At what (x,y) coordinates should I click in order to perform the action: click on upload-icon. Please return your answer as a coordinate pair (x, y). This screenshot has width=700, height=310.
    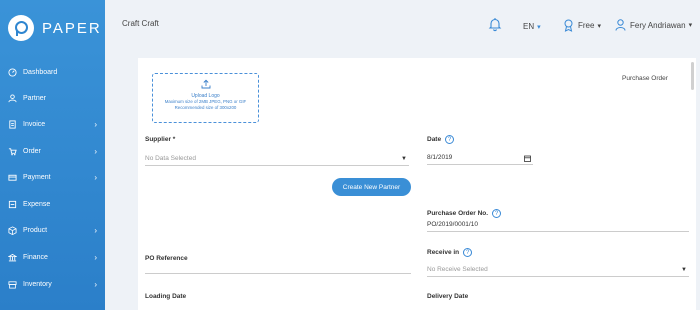
    Looking at the image, I should click on (205, 84).